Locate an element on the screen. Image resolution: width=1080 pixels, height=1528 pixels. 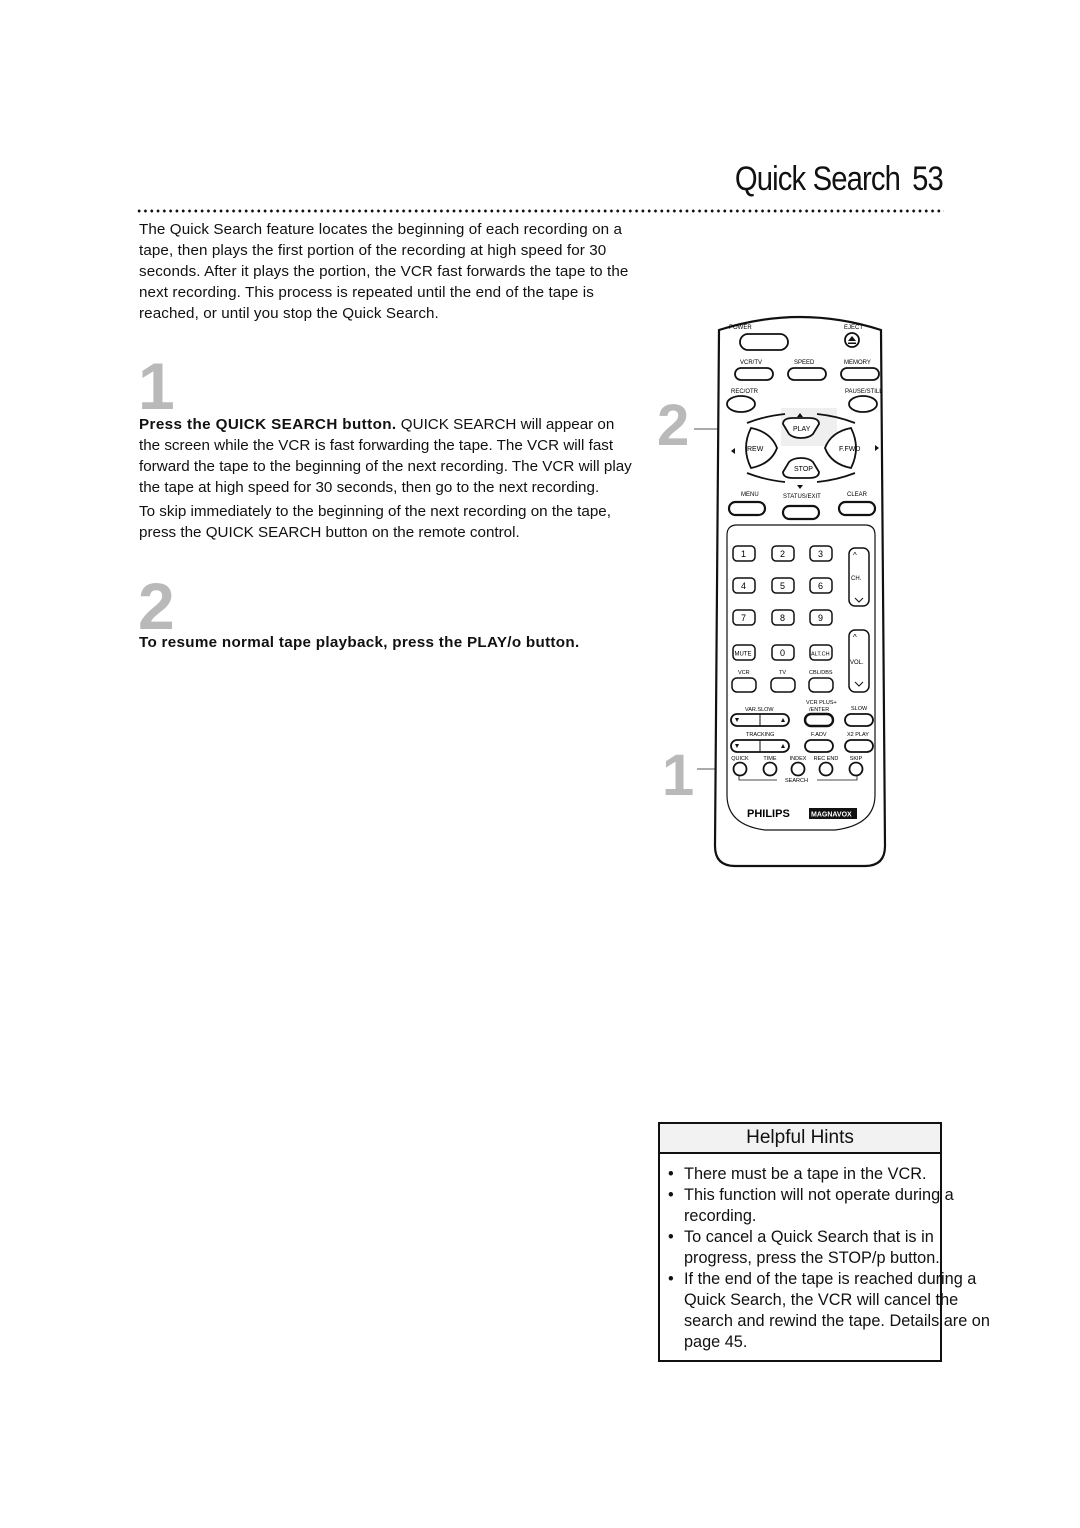
svg-text: 5 is located at coordinates (782, 586).